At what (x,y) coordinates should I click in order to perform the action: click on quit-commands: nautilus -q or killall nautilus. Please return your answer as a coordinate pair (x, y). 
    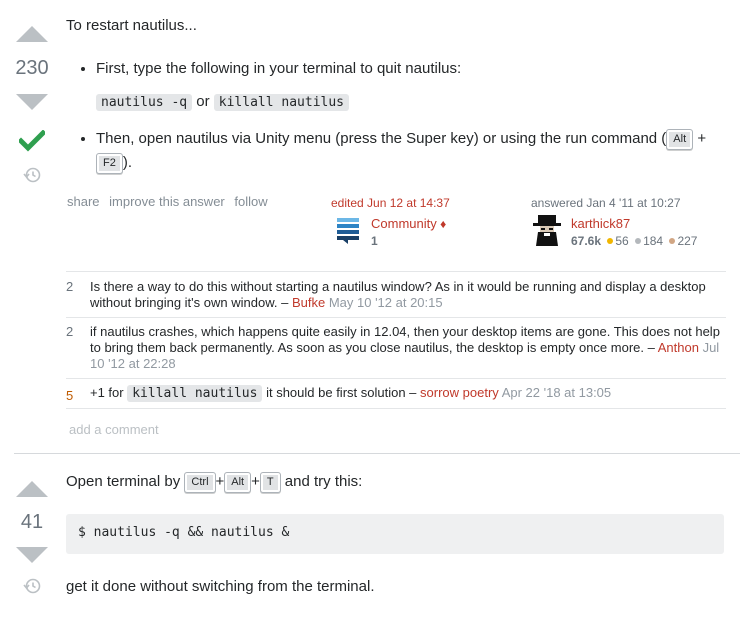
    Looking at the image, I should click on (411, 102).